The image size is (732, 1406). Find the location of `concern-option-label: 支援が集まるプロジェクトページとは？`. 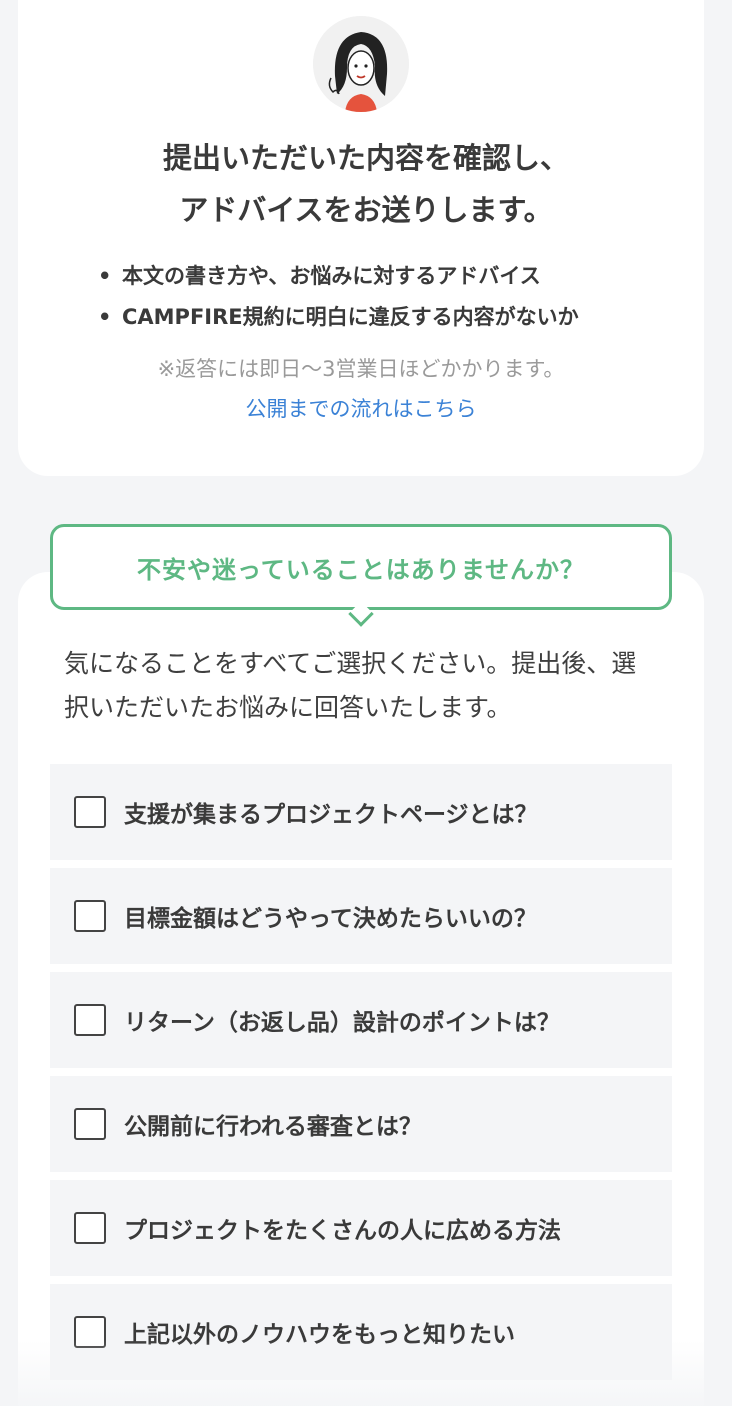

concern-option-label: 支援が集まるプロジェクトページとは？ is located at coordinates (331, 815).